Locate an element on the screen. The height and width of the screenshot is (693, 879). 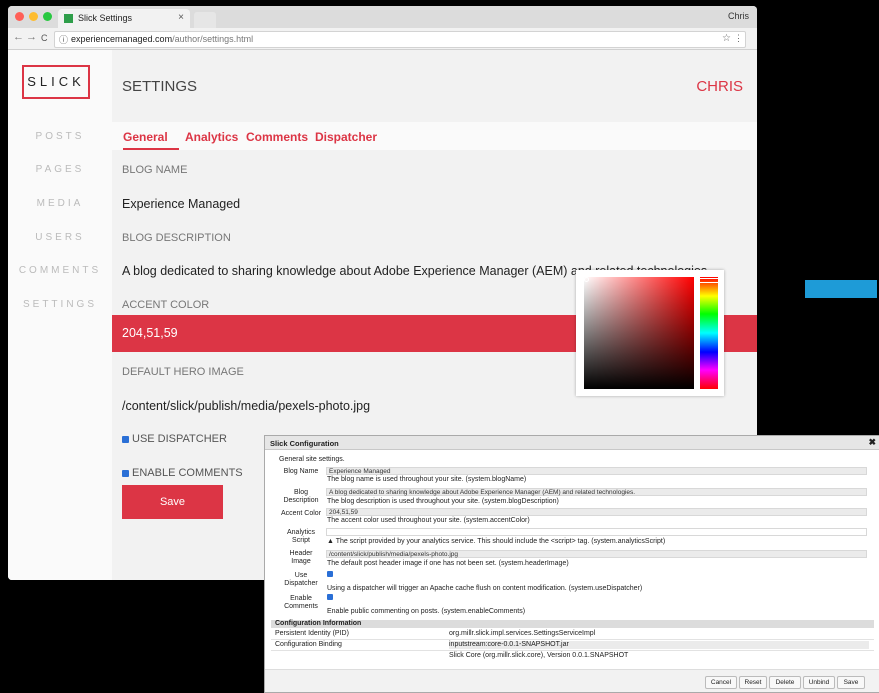
browser-tab: Slick Settings × is located at coordinates (124, 18).